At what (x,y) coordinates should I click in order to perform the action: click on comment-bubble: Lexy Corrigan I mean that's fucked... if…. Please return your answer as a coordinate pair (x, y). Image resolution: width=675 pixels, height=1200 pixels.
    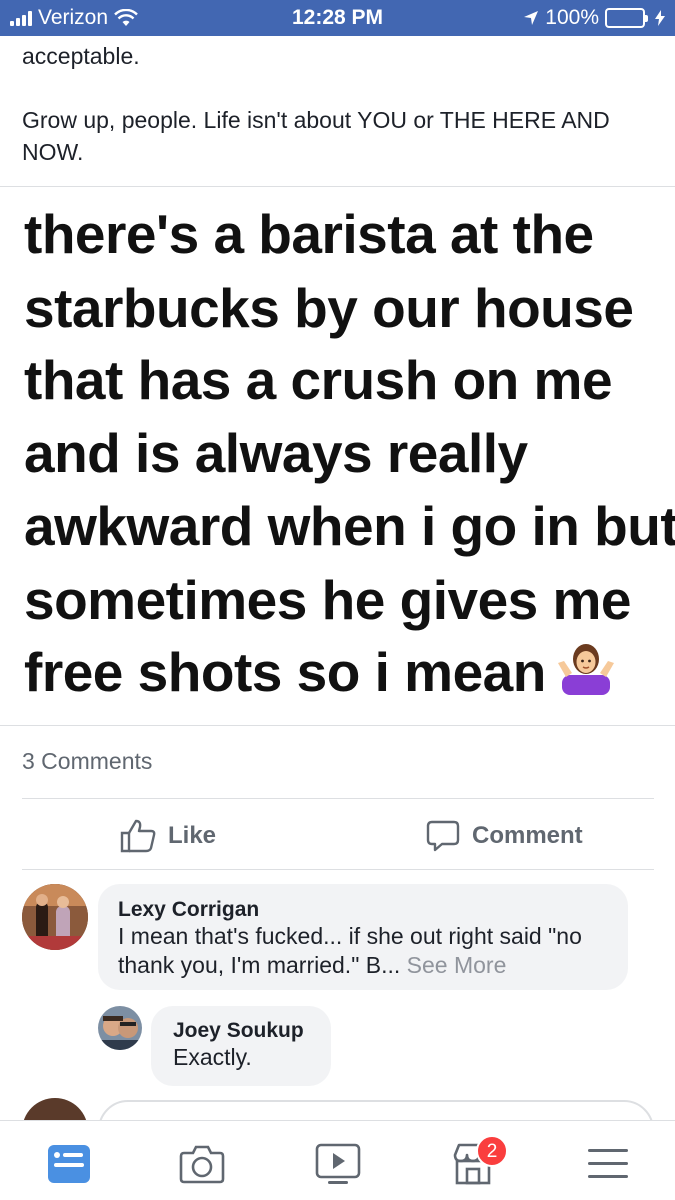
    Looking at the image, I should click on (363, 937).